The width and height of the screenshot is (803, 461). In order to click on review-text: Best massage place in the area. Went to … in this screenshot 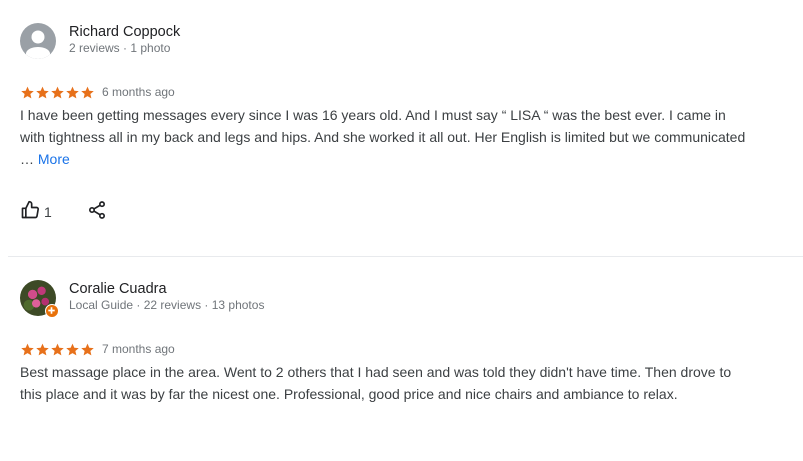, I will do `click(385, 383)`.